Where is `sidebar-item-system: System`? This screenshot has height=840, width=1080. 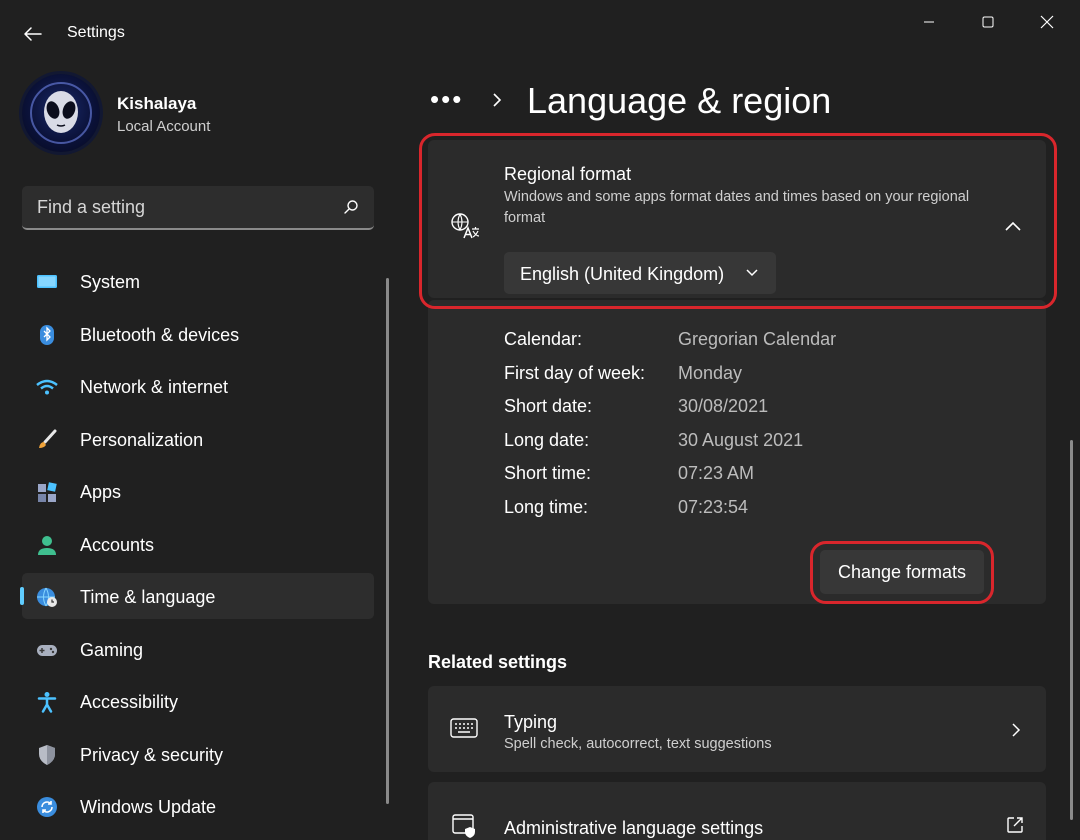 sidebar-item-system: System is located at coordinates (198, 281).